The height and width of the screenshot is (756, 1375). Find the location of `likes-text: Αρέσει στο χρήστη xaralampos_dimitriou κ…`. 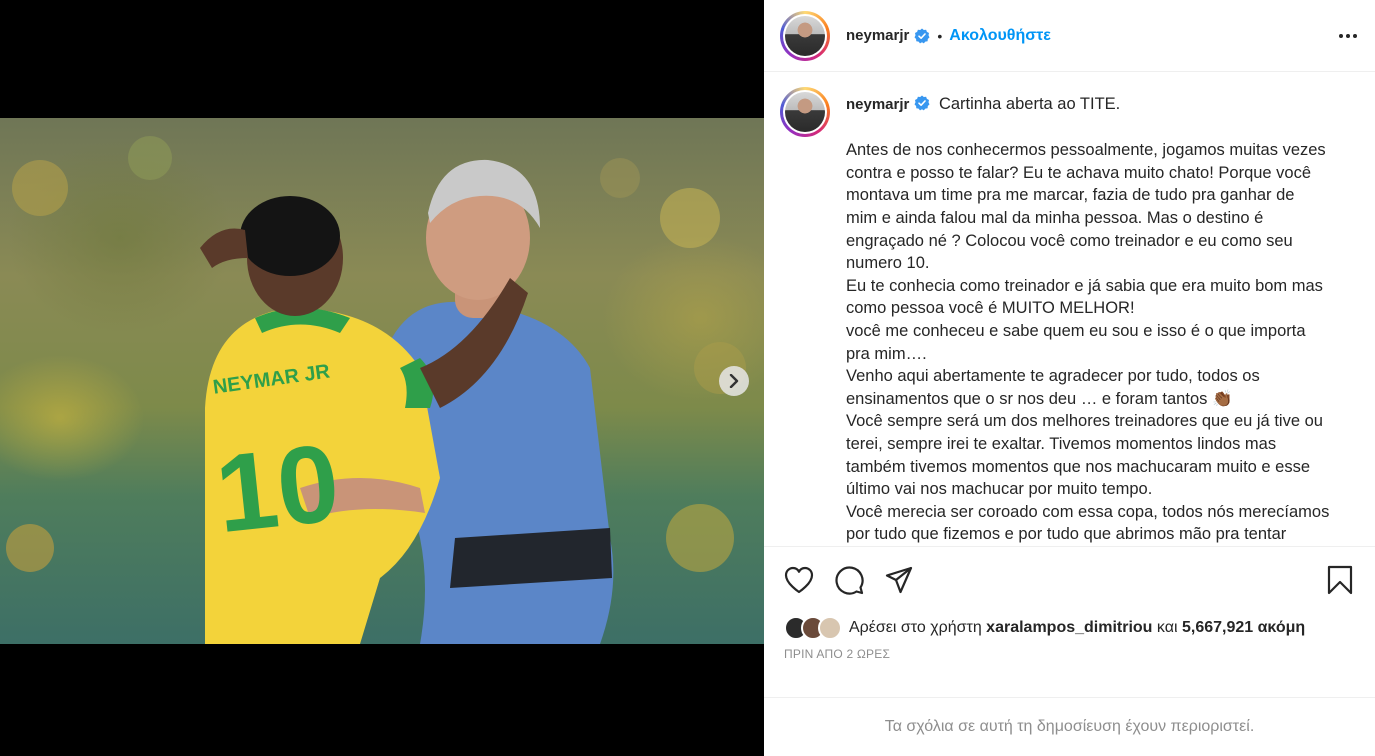

likes-text: Αρέσει στο χρήστη xaralampos_dimitriou κ… is located at coordinates (1077, 628).